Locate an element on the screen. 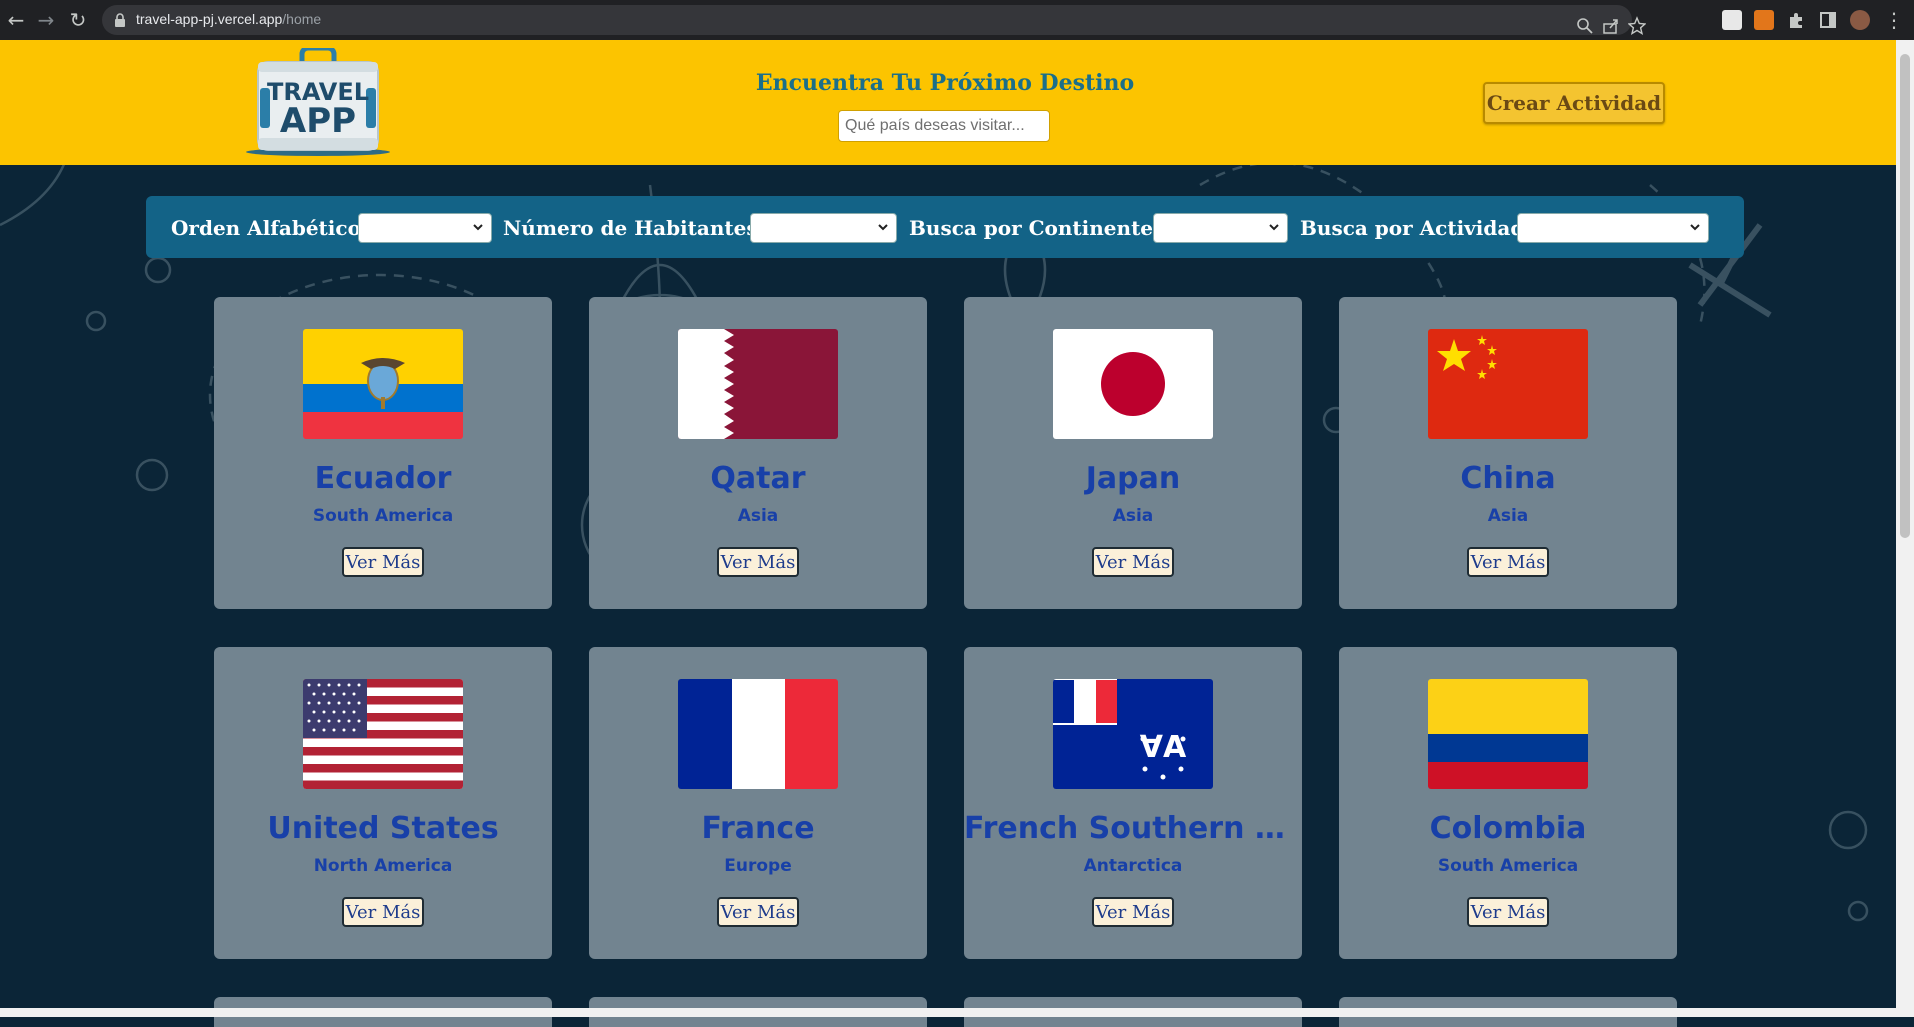  colombia-flag is located at coordinates (1508, 734).